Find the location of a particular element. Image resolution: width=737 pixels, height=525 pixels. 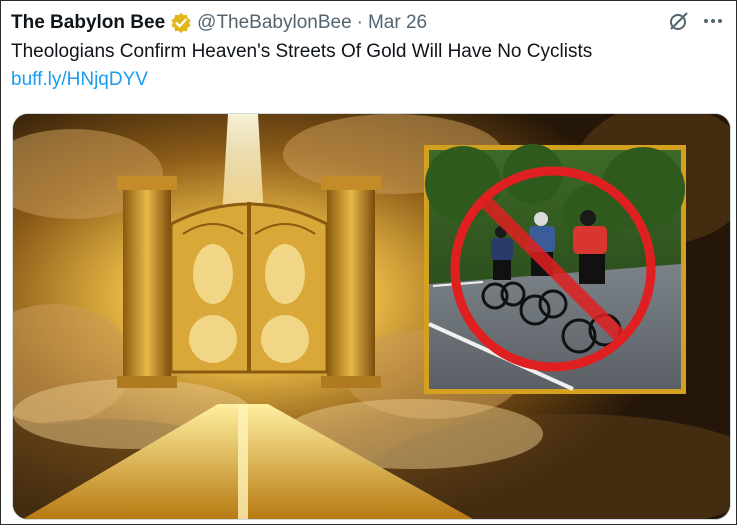

grok-icon is located at coordinates (679, 21).